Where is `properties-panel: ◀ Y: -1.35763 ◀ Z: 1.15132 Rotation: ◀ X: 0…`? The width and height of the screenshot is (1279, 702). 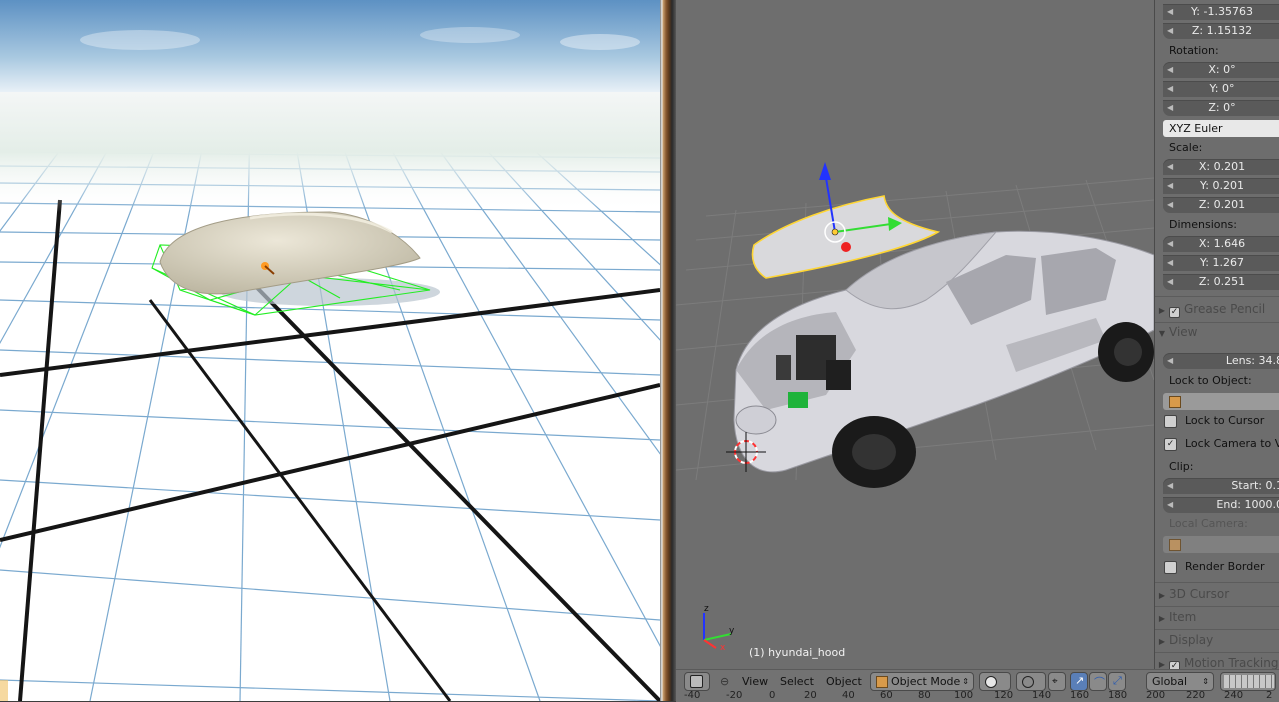
properties-panel: ◀ Y: -1.35763 ◀ Z: 1.15132 Rotation: ◀ X: 0… is located at coordinates (1216, 334).